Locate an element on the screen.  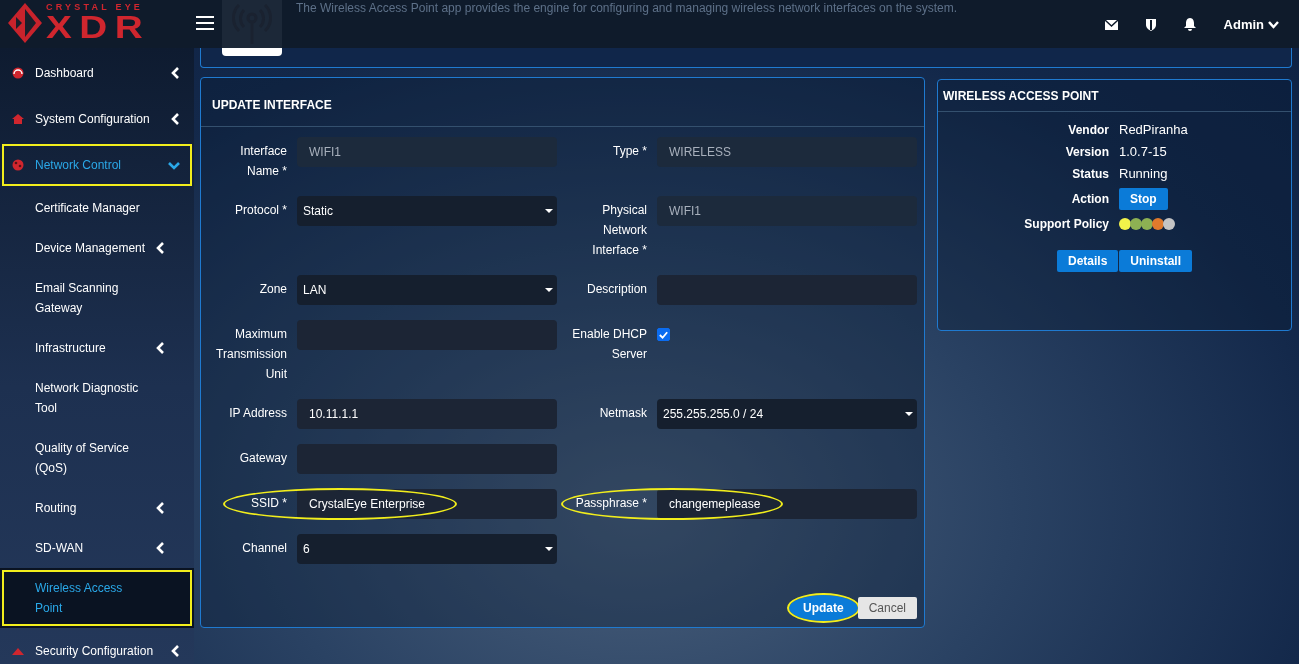
app-description: The Wireless Access Point app provides the engine for configuring and managing wireless network interfaces on the system. is located at coordinates (627, 7).